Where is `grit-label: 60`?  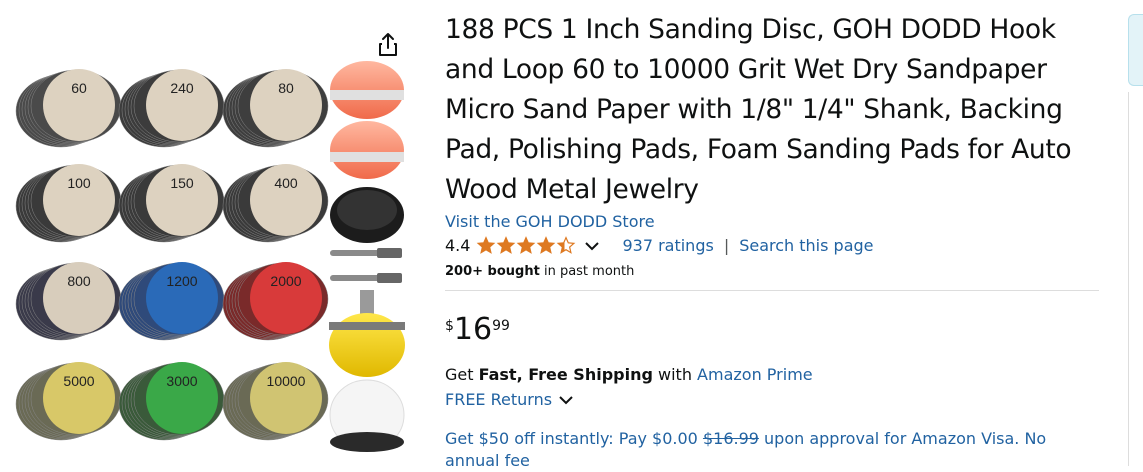 grit-label: 60 is located at coordinates (79, 88).